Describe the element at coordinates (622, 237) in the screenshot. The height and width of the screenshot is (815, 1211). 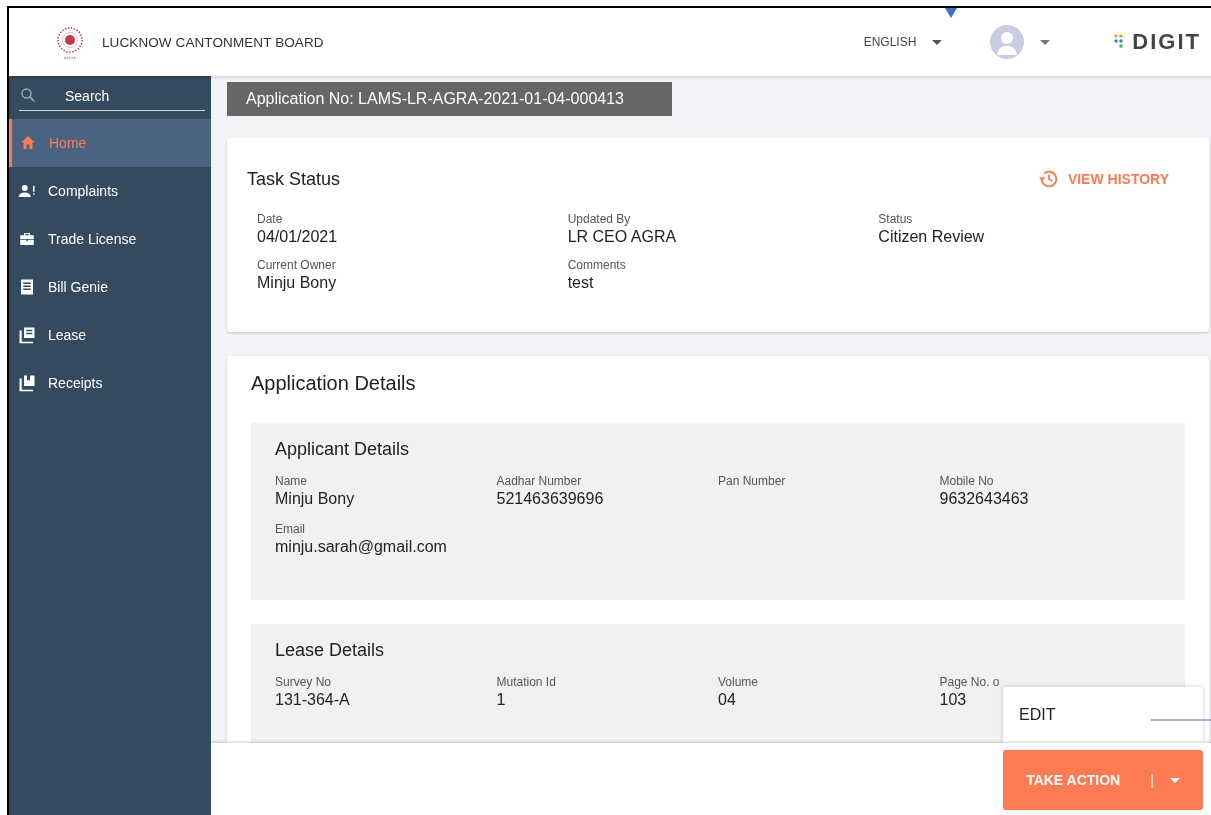
I see `field-value: LR CEO AGRA` at that location.